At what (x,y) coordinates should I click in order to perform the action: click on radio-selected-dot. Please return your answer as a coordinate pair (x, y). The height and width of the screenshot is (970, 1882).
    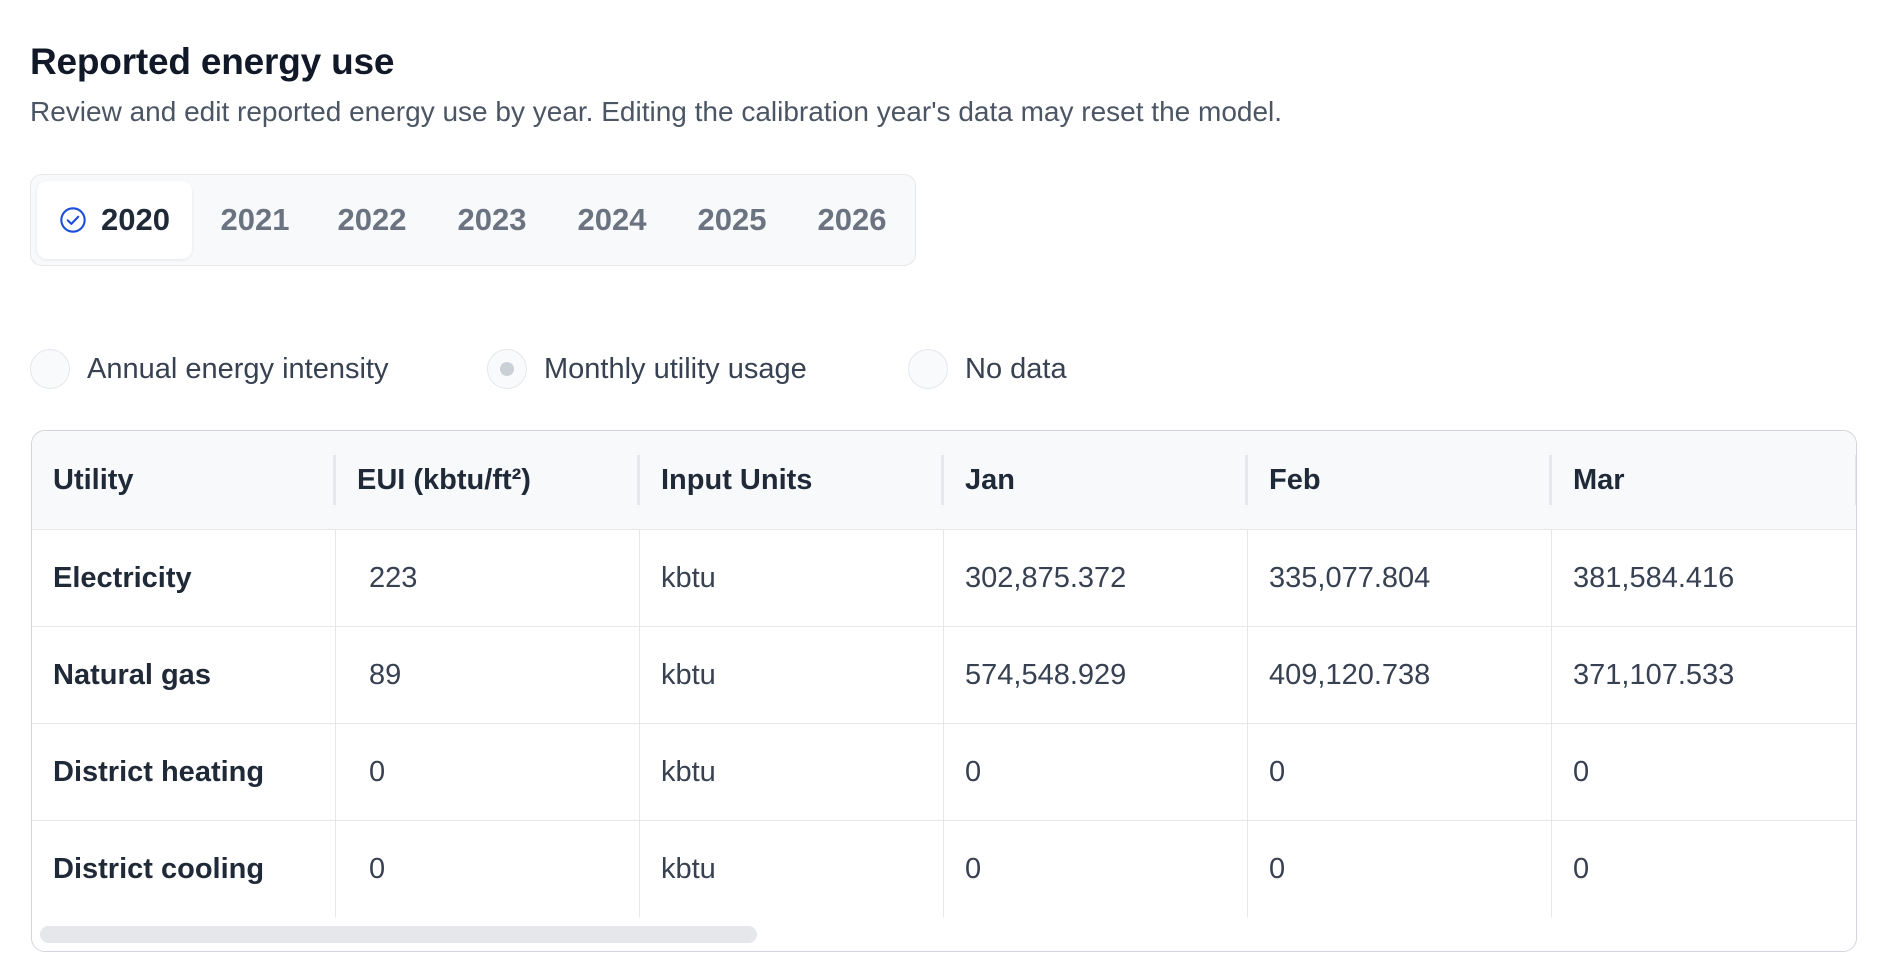
    Looking at the image, I should click on (507, 369).